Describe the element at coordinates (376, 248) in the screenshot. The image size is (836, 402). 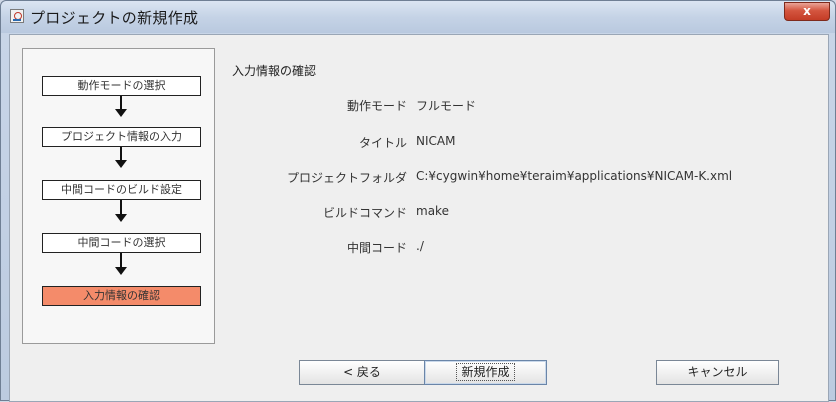
I see `field-label-intermediate-code: 中間コード` at that location.